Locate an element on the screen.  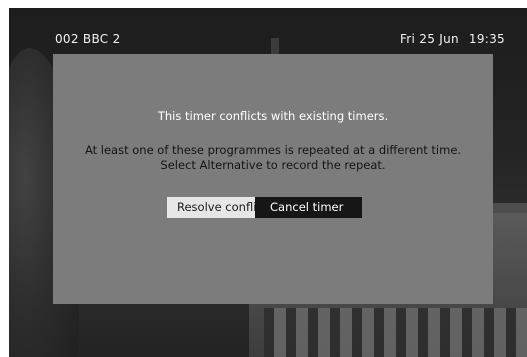
dialog-button-row: Resolve conflict Cancel timer is located at coordinates (264, 207).